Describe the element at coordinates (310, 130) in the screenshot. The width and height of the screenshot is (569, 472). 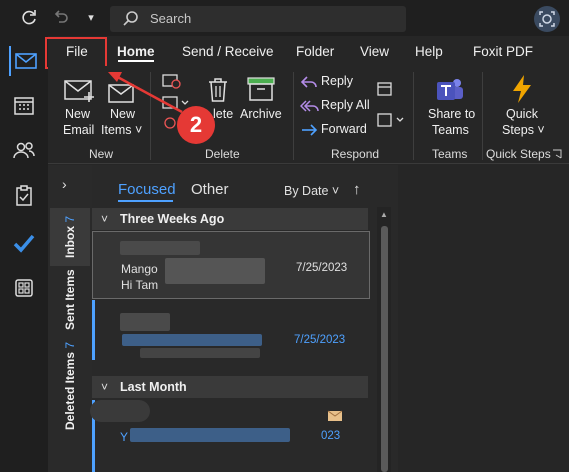
I see `forward-icon` at that location.